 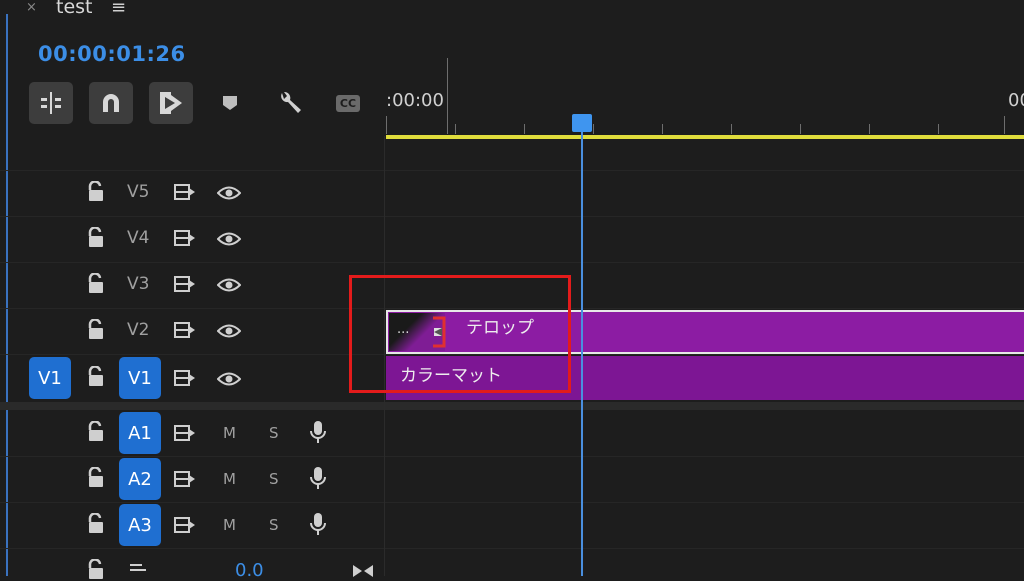 I want to click on playhead-handle, so click(x=582, y=123).